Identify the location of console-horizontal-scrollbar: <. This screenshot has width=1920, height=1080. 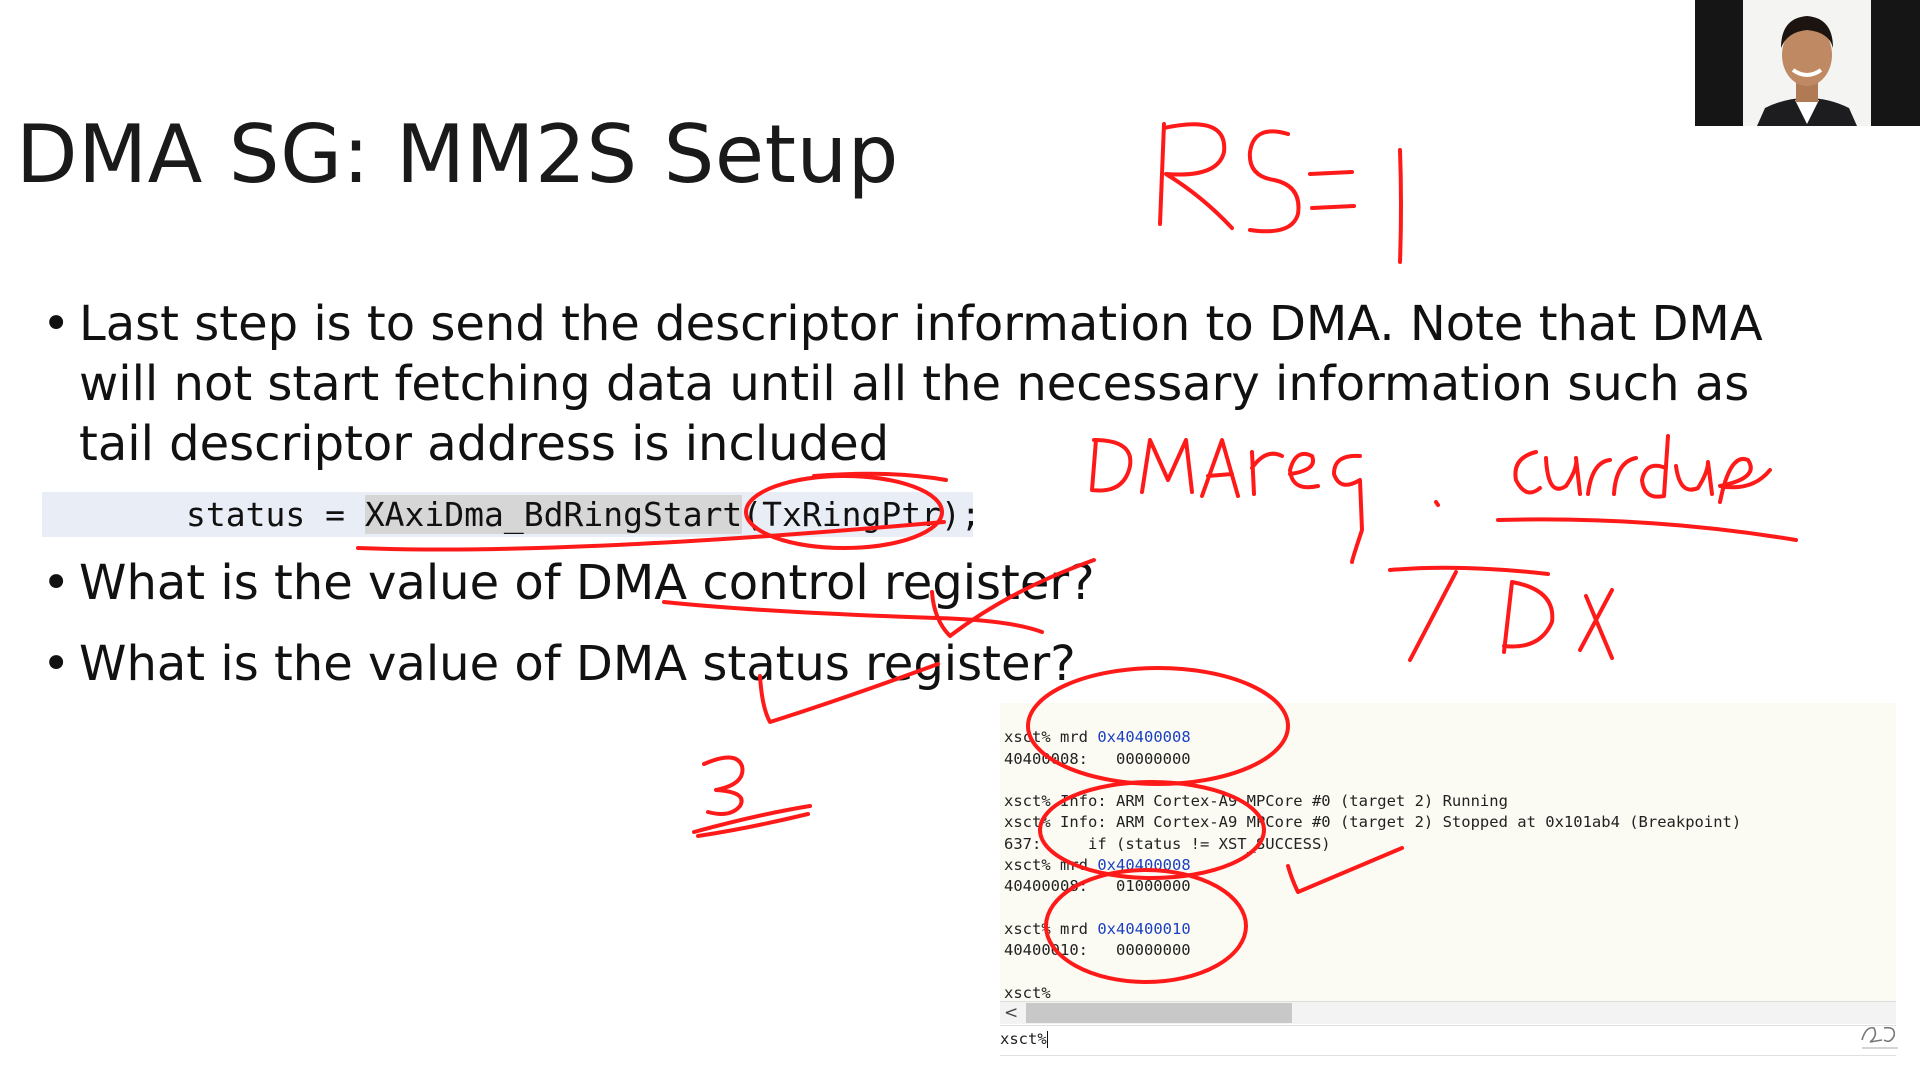
(1448, 1012).